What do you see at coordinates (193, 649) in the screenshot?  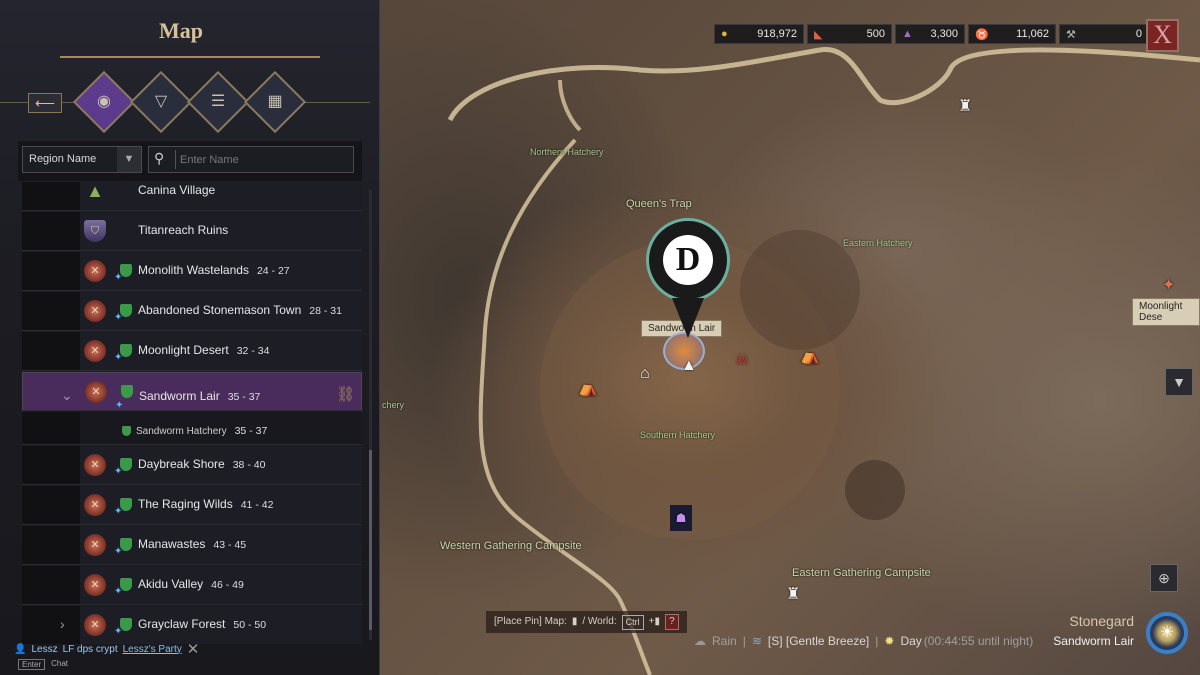 I see `close-icon: ✕` at bounding box center [193, 649].